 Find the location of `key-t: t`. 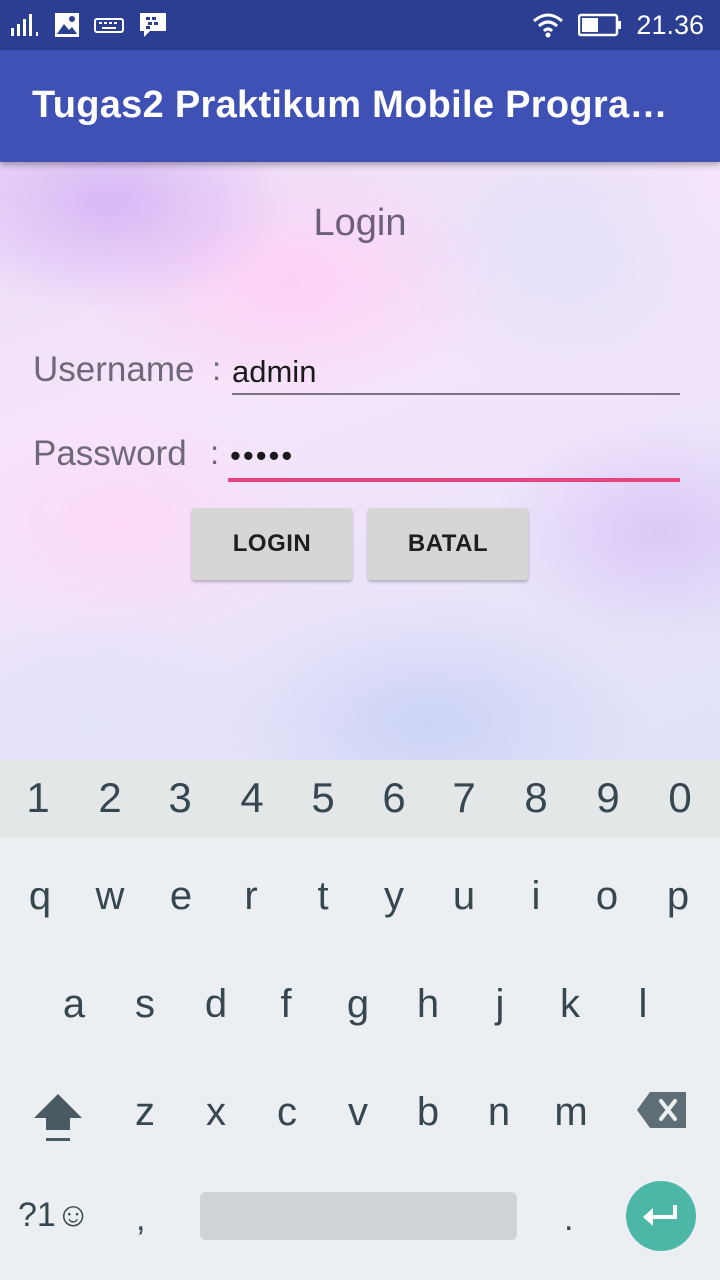

key-t: t is located at coordinates (323, 896).